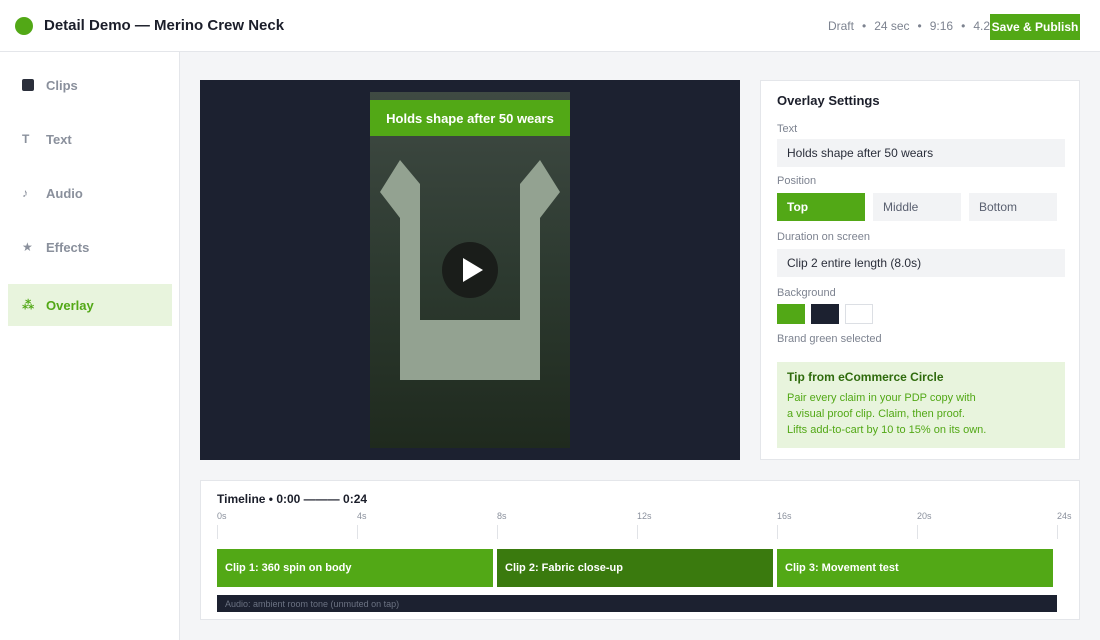  I want to click on project-meta: Draft • 24 sec • 9:16 • 4.2, so click(909, 26).